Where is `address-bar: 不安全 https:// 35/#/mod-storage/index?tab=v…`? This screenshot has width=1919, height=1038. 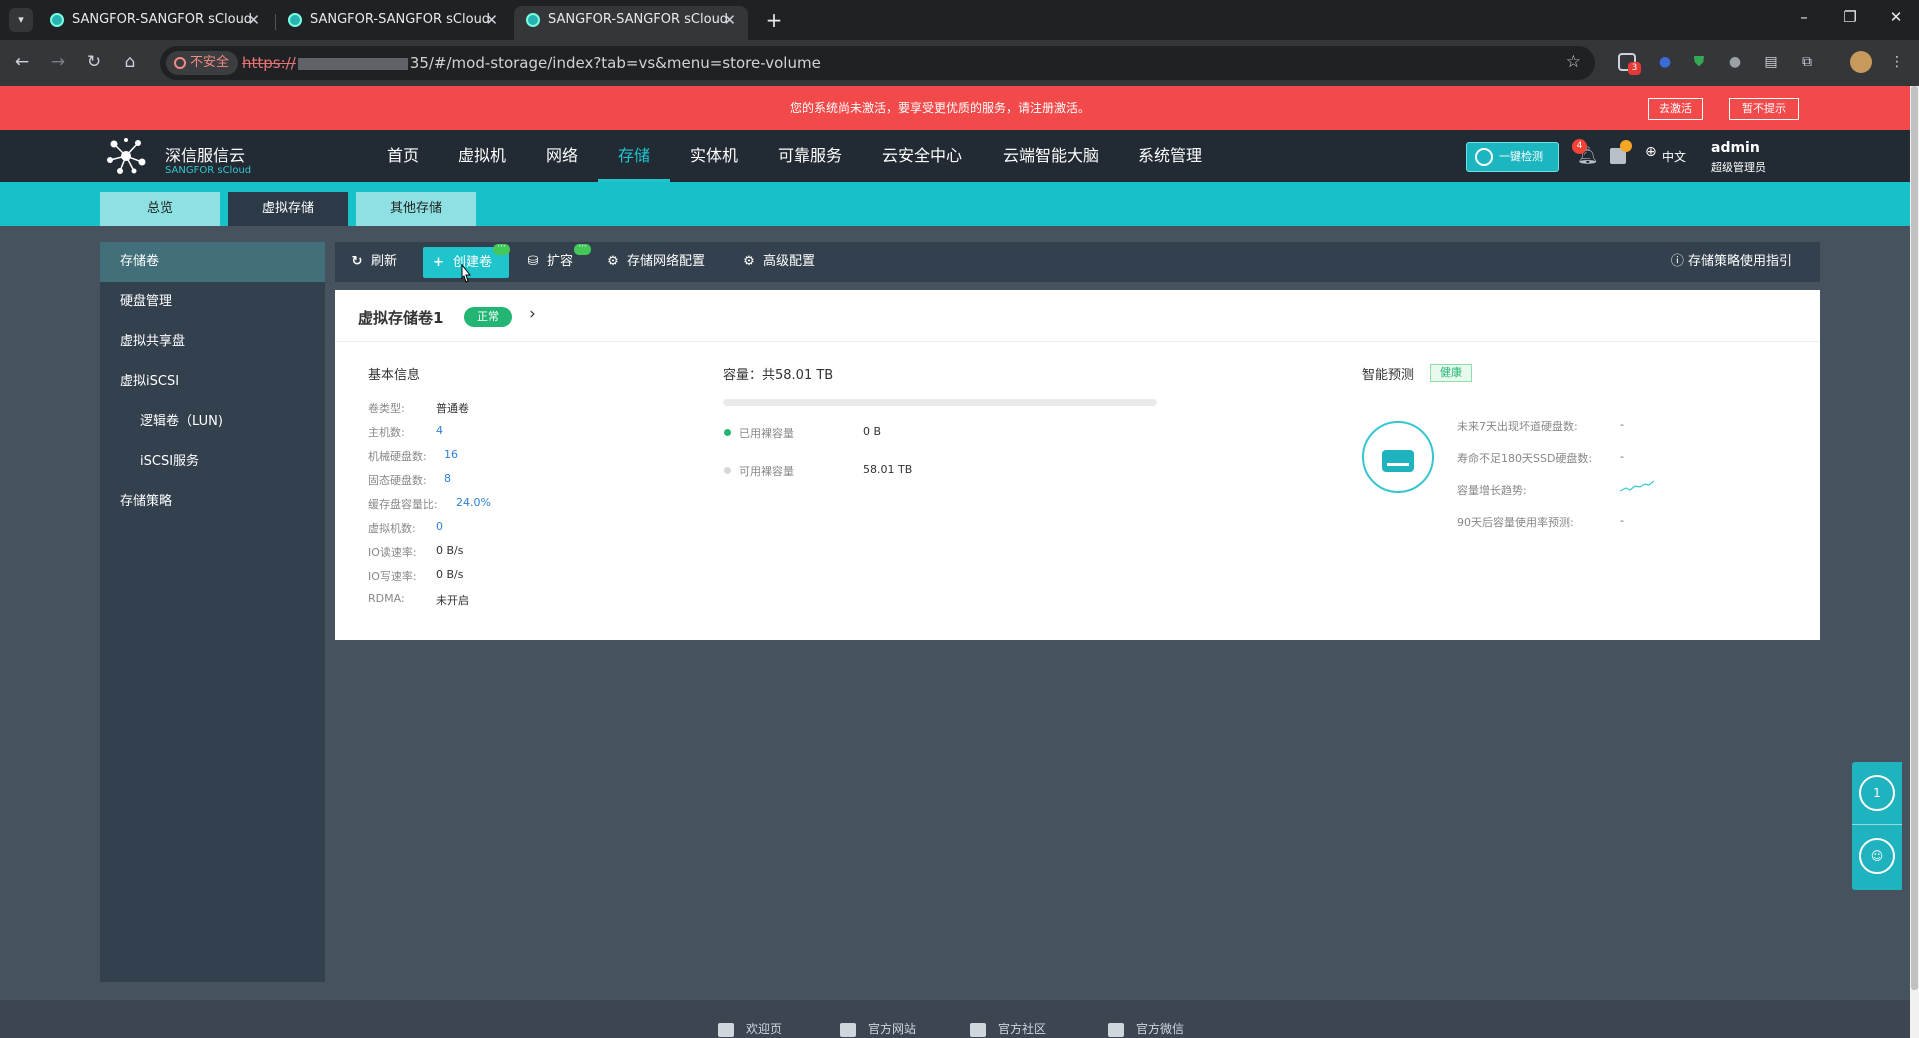
address-bar: 不安全 https:// 35/#/mod-storage/index?tab=v… is located at coordinates (877, 63).